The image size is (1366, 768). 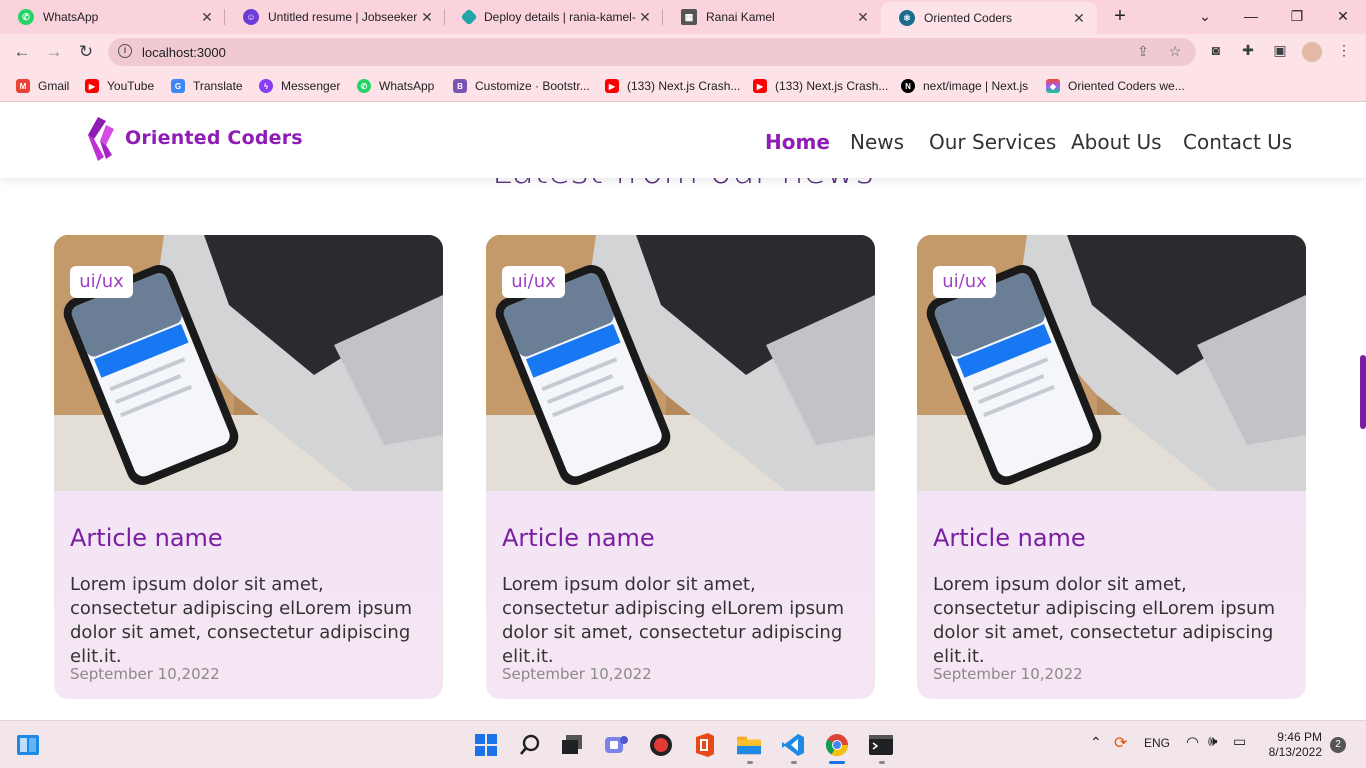 What do you see at coordinates (1248, 52) in the screenshot?
I see `extensions-puzzle-icon: ✚` at bounding box center [1248, 52].